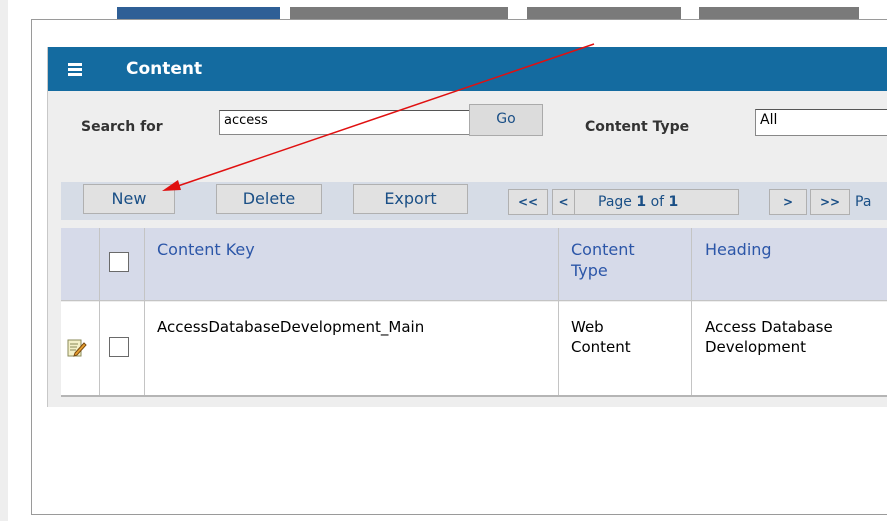 This screenshot has width=887, height=521. Describe the element at coordinates (378, 117) in the screenshot. I see `annotation-arrow` at that location.